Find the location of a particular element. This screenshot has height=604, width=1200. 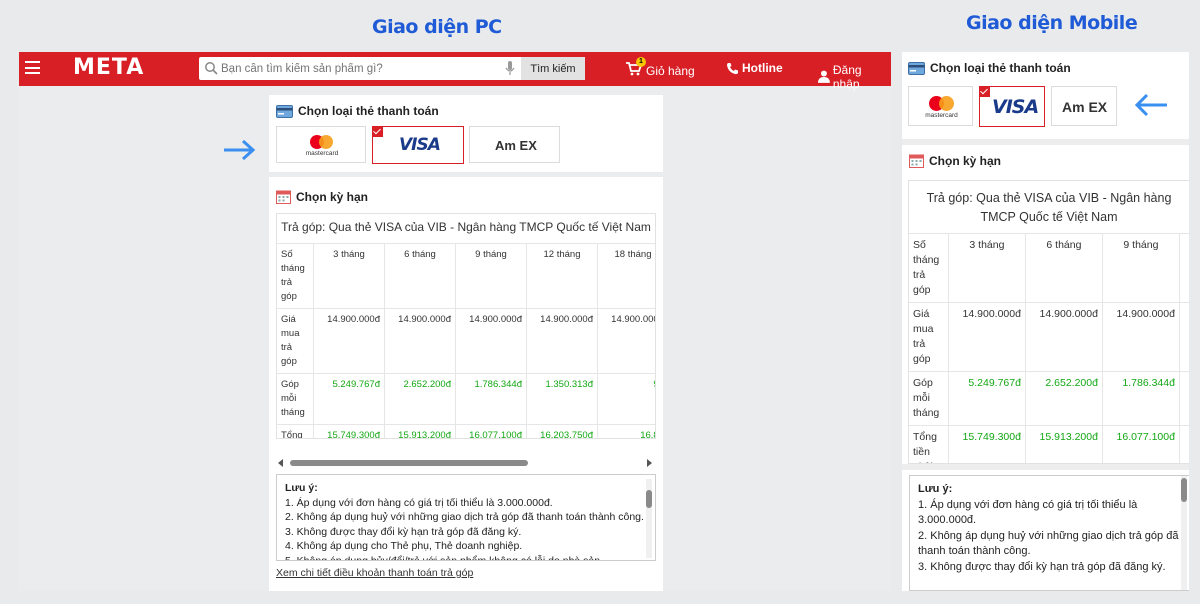

table-cell: 6 tháng is located at coordinates (1064, 268).